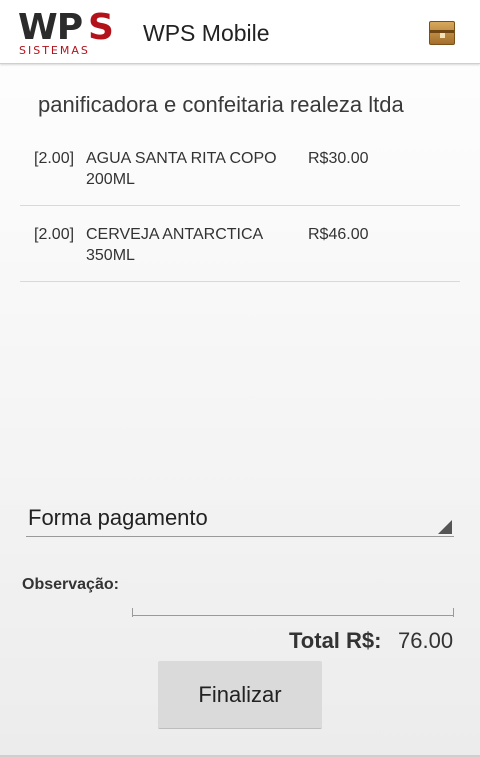 The image size is (480, 757). What do you see at coordinates (335, 640) in the screenshot?
I see `total-label: Total R$:` at bounding box center [335, 640].